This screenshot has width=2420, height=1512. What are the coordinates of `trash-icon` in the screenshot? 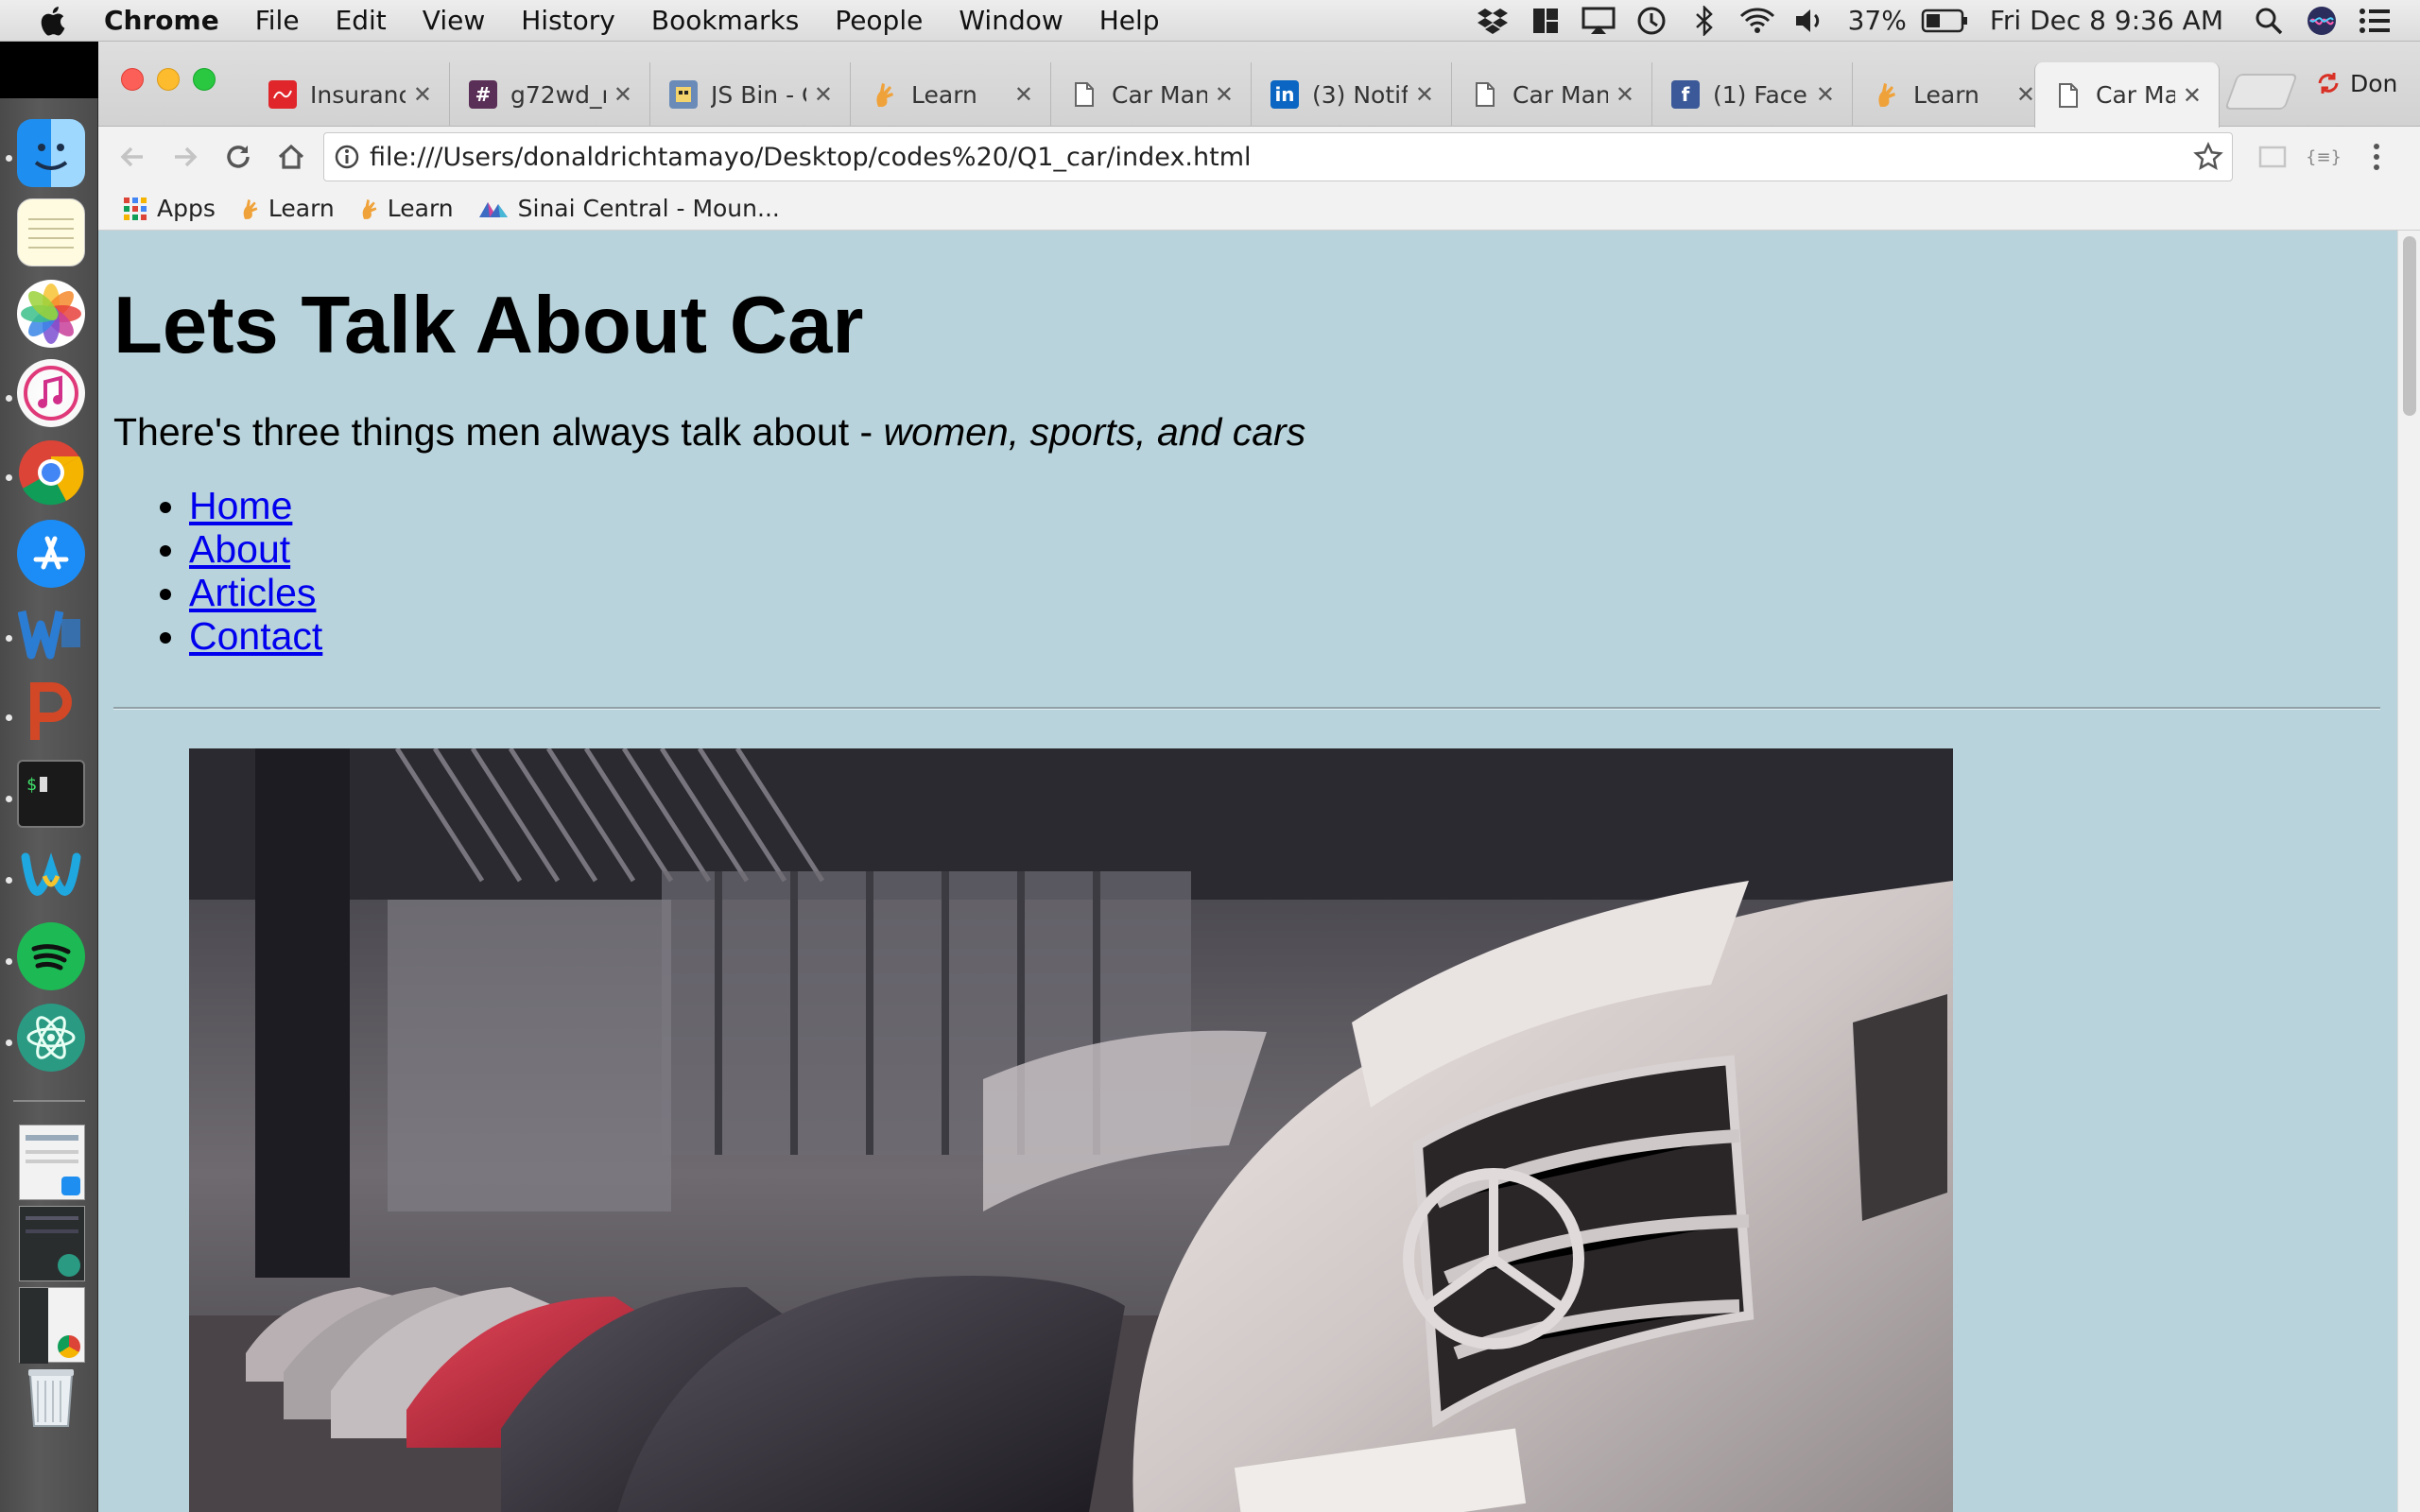 It's located at (51, 1397).